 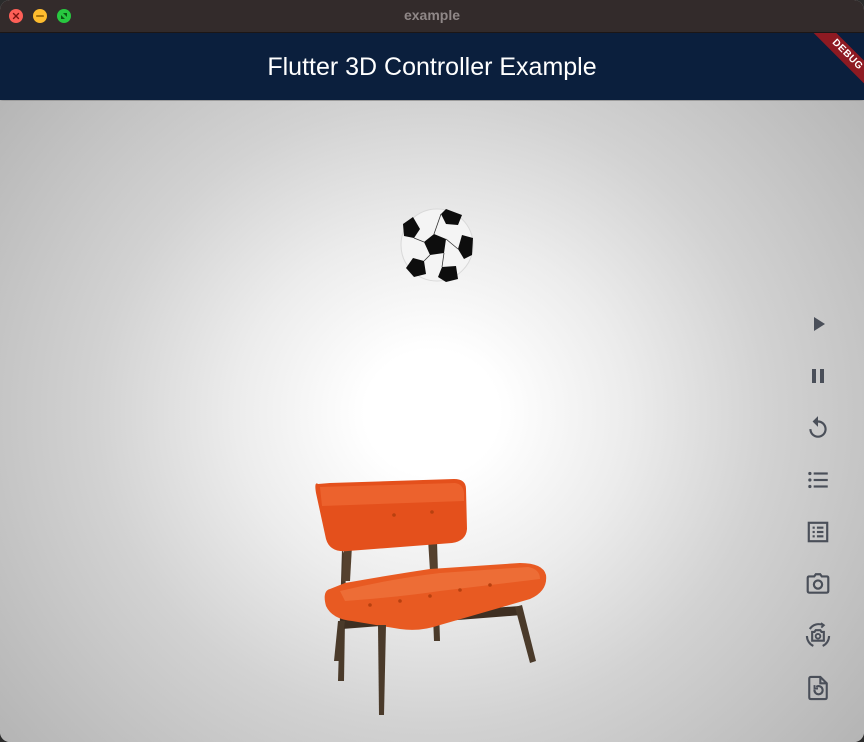 I want to click on soccer-ball-model, so click(x=437, y=245).